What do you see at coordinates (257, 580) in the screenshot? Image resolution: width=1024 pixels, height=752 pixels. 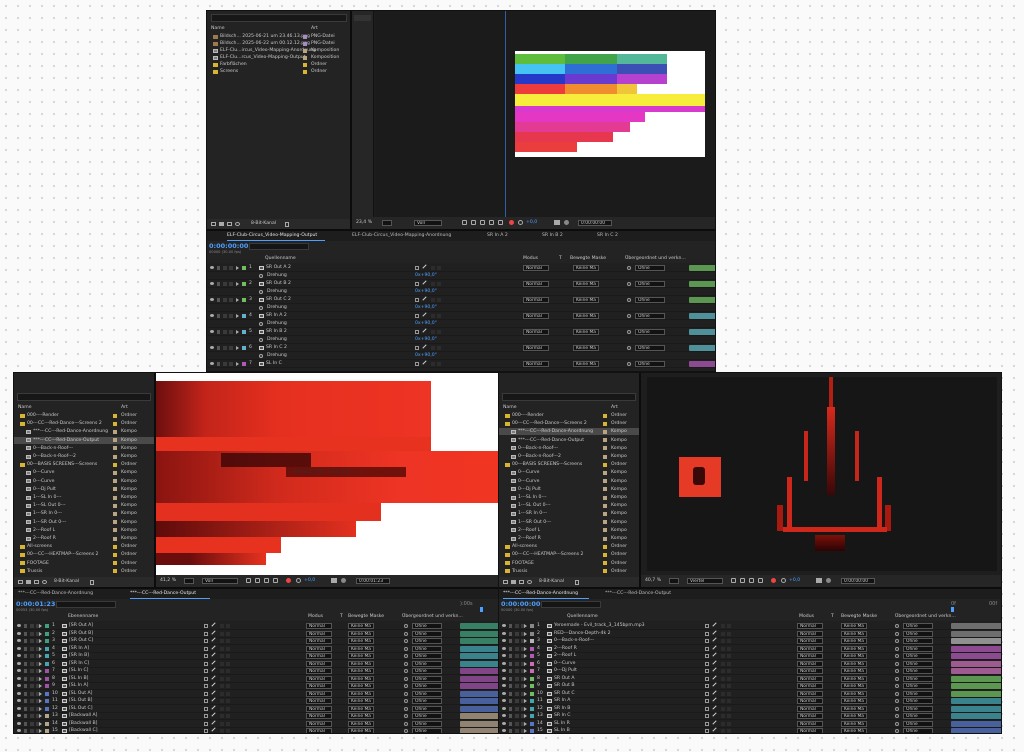 I see `transparency-grid-icon` at bounding box center [257, 580].